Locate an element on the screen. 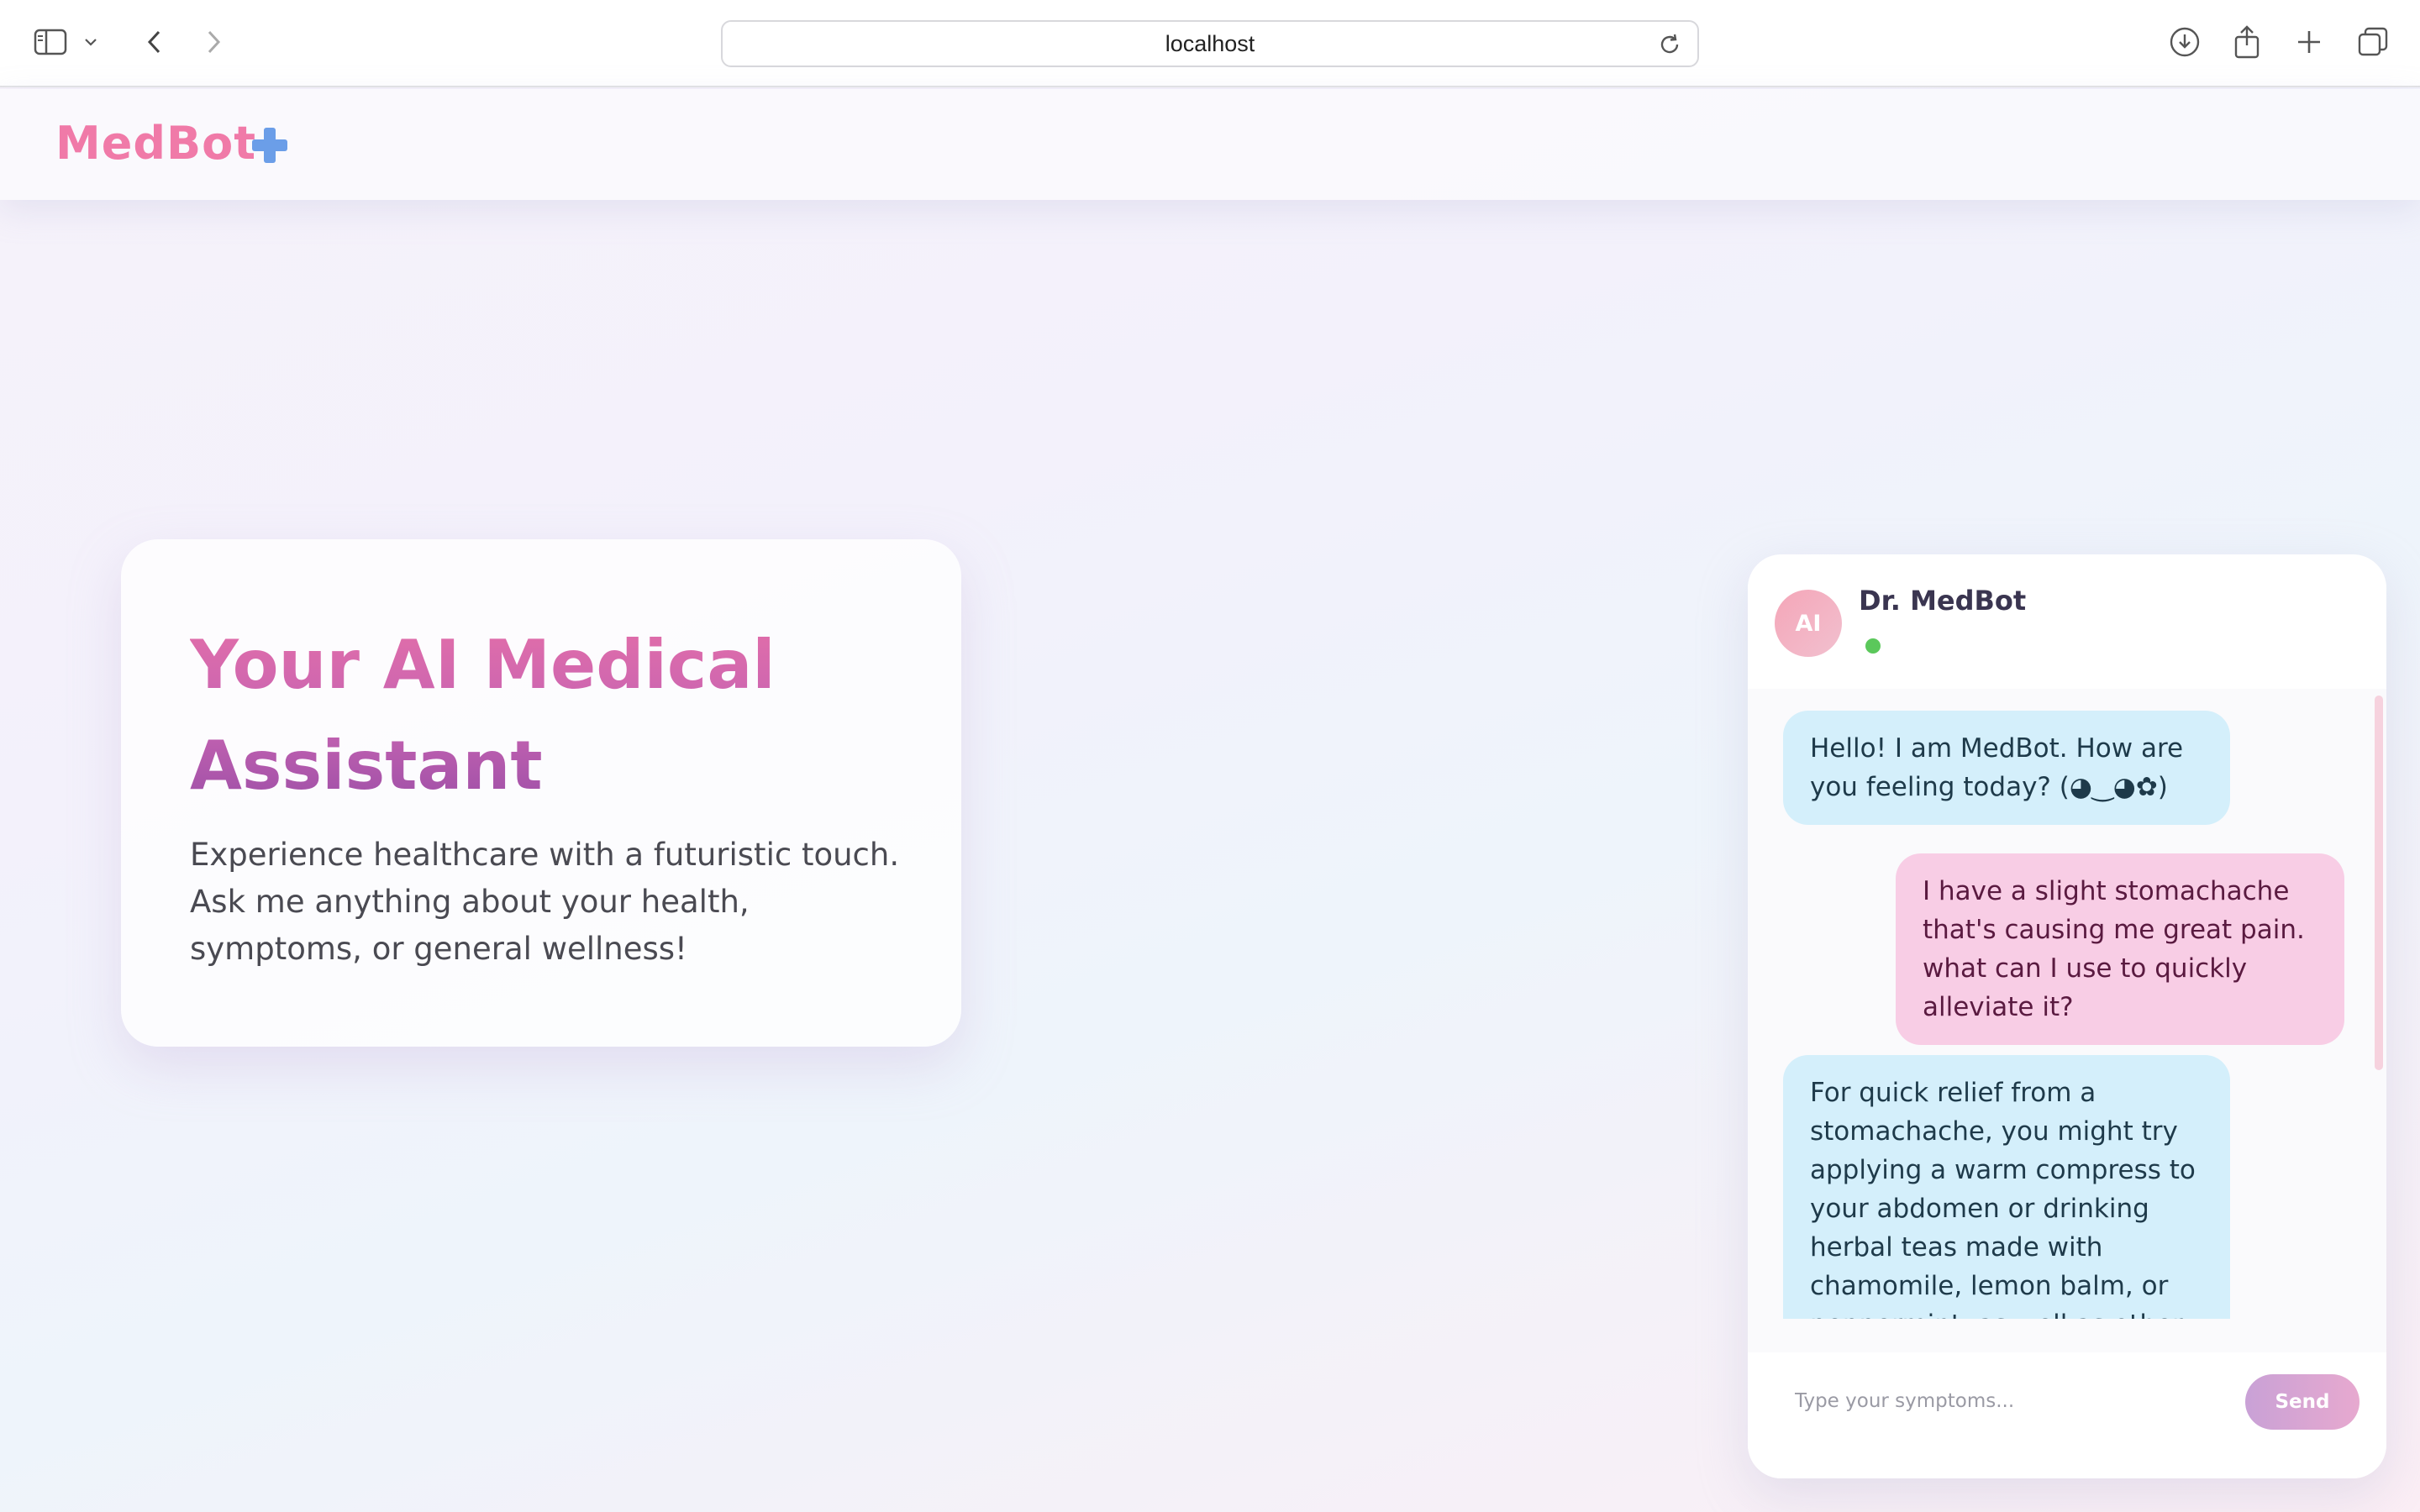 Image resolution: width=2420 pixels, height=1512 pixels. sidebar-menu-button is located at coordinates (90, 42).